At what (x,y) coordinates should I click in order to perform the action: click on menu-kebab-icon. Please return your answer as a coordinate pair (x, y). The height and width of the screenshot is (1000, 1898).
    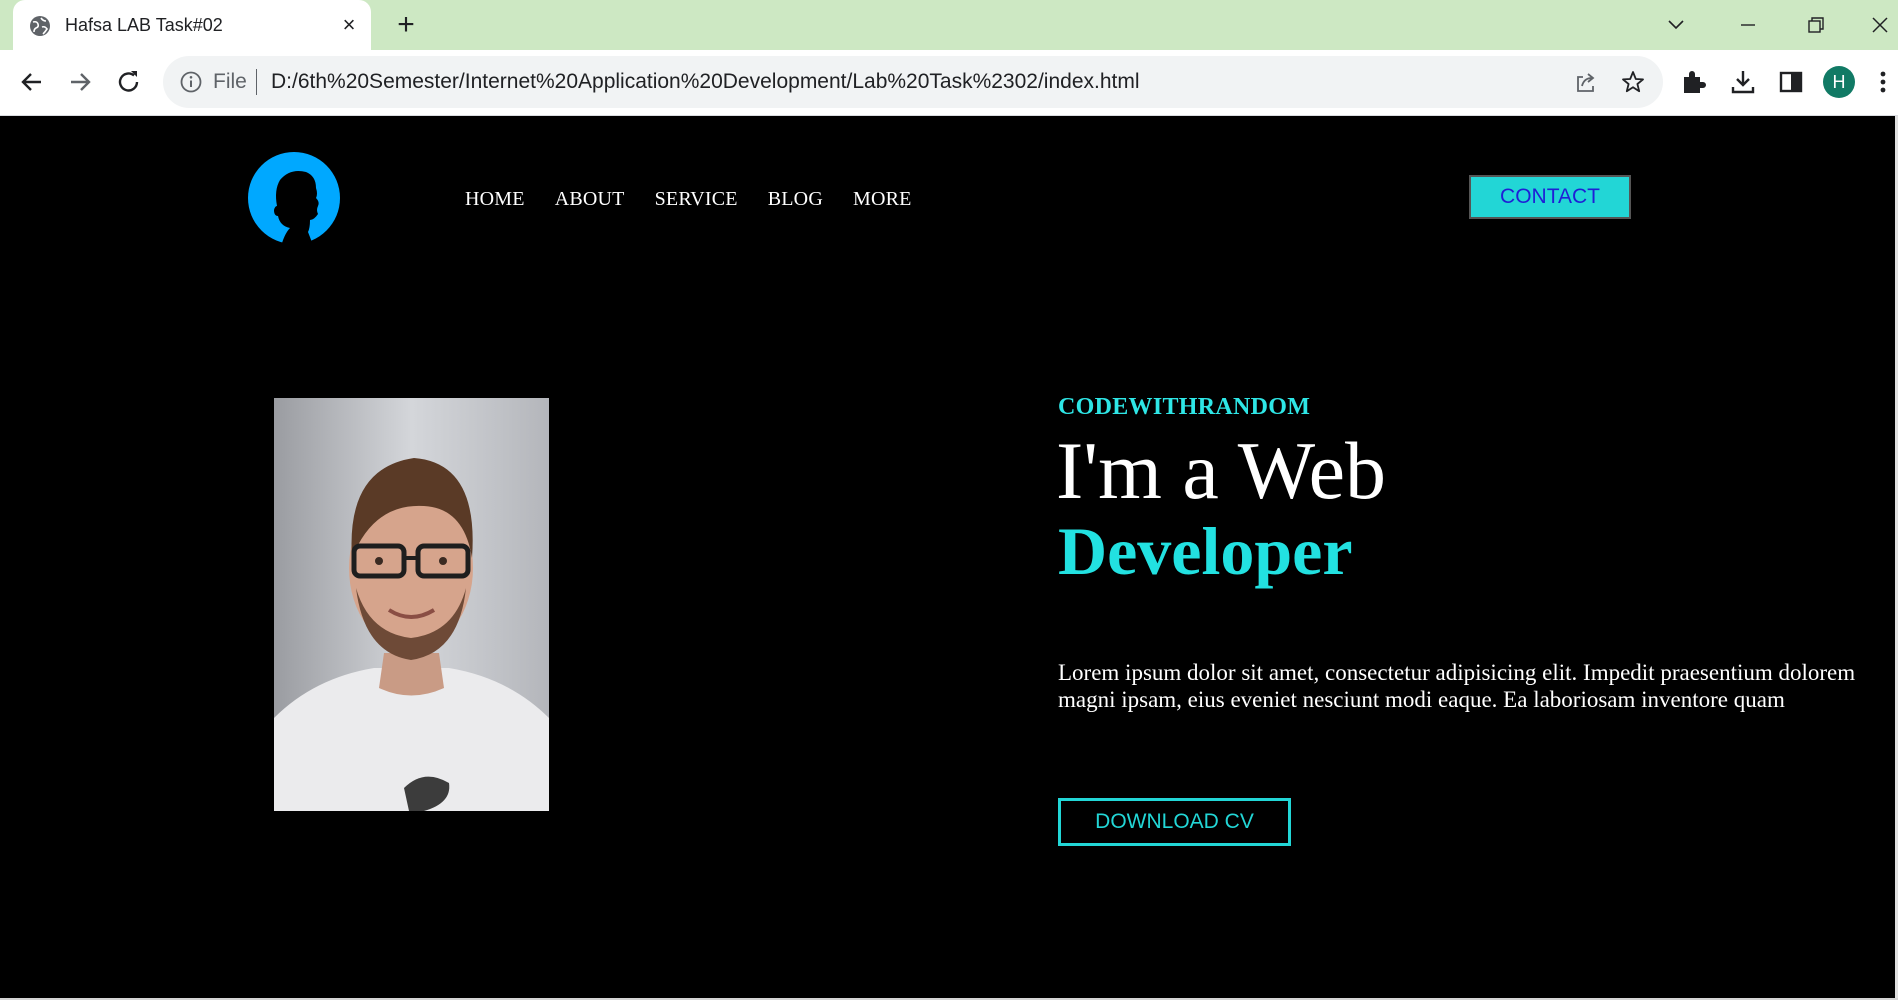
    Looking at the image, I should click on (1883, 82).